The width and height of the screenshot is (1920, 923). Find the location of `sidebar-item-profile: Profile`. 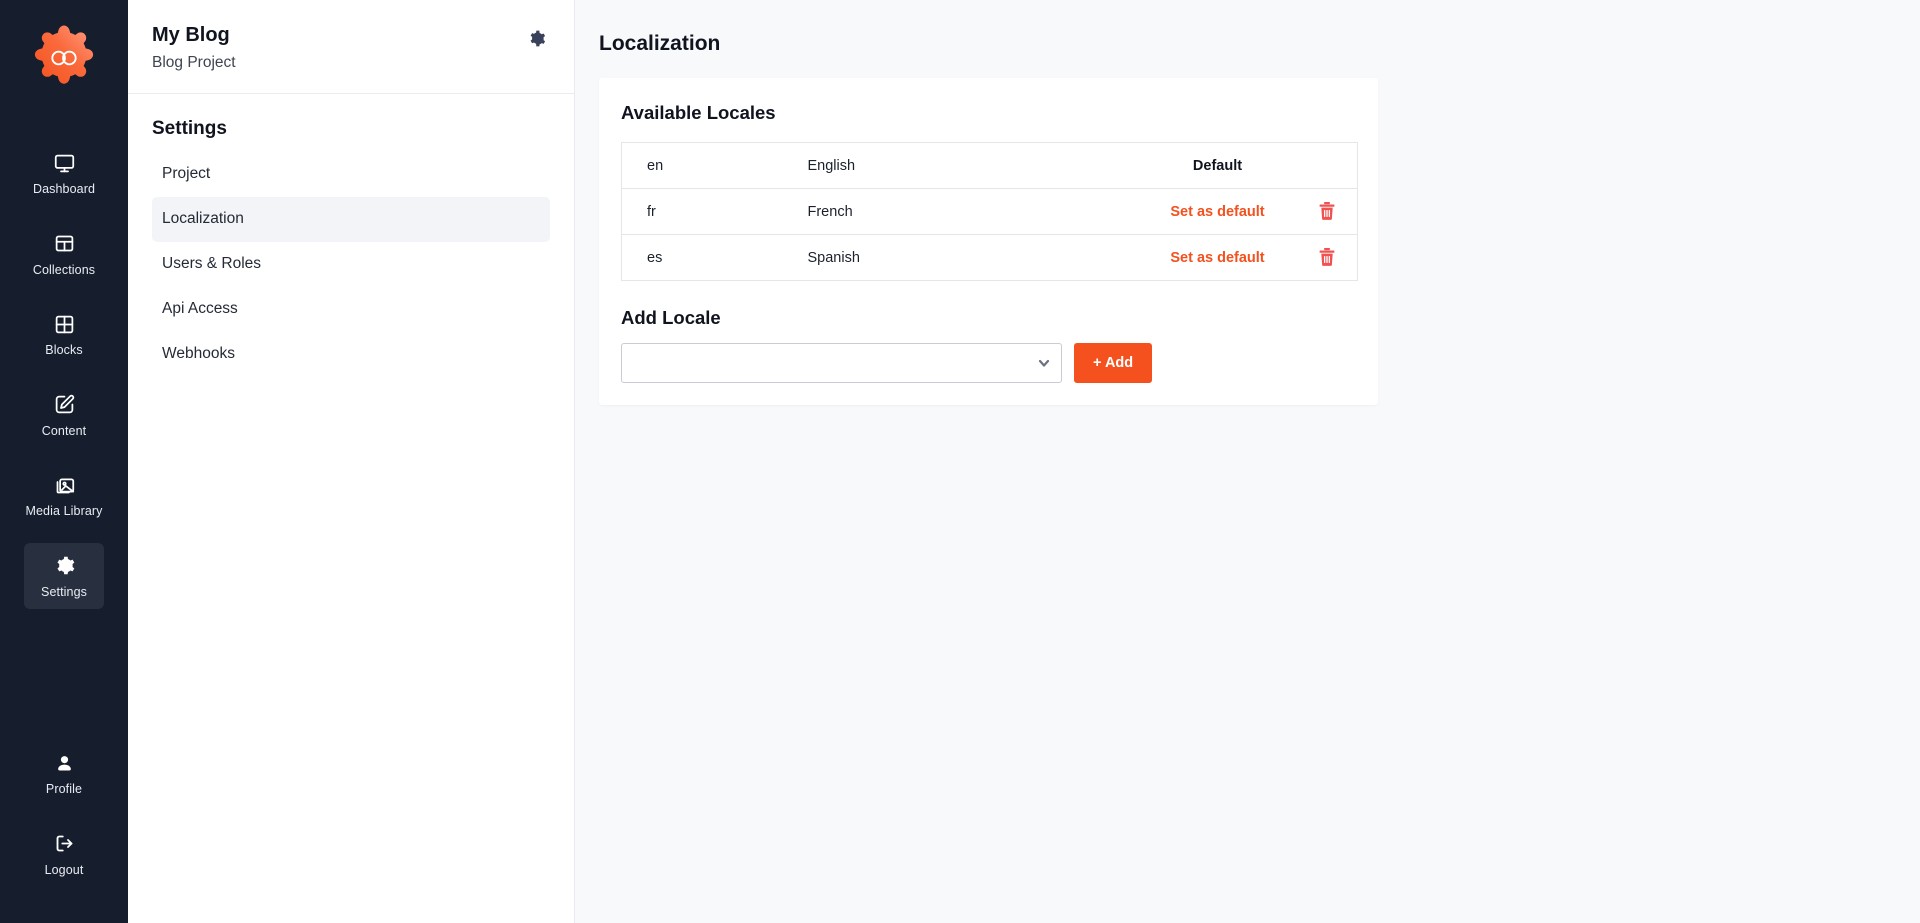

sidebar-item-profile: Profile is located at coordinates (64, 773).